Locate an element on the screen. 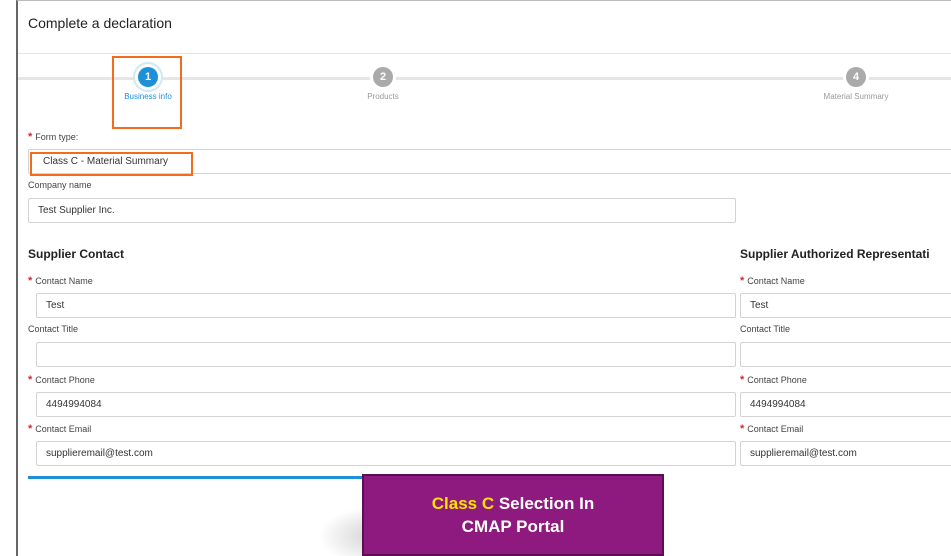 The height and width of the screenshot is (556, 951). contact-email-field: supplieremail@test.com is located at coordinates (386, 453).